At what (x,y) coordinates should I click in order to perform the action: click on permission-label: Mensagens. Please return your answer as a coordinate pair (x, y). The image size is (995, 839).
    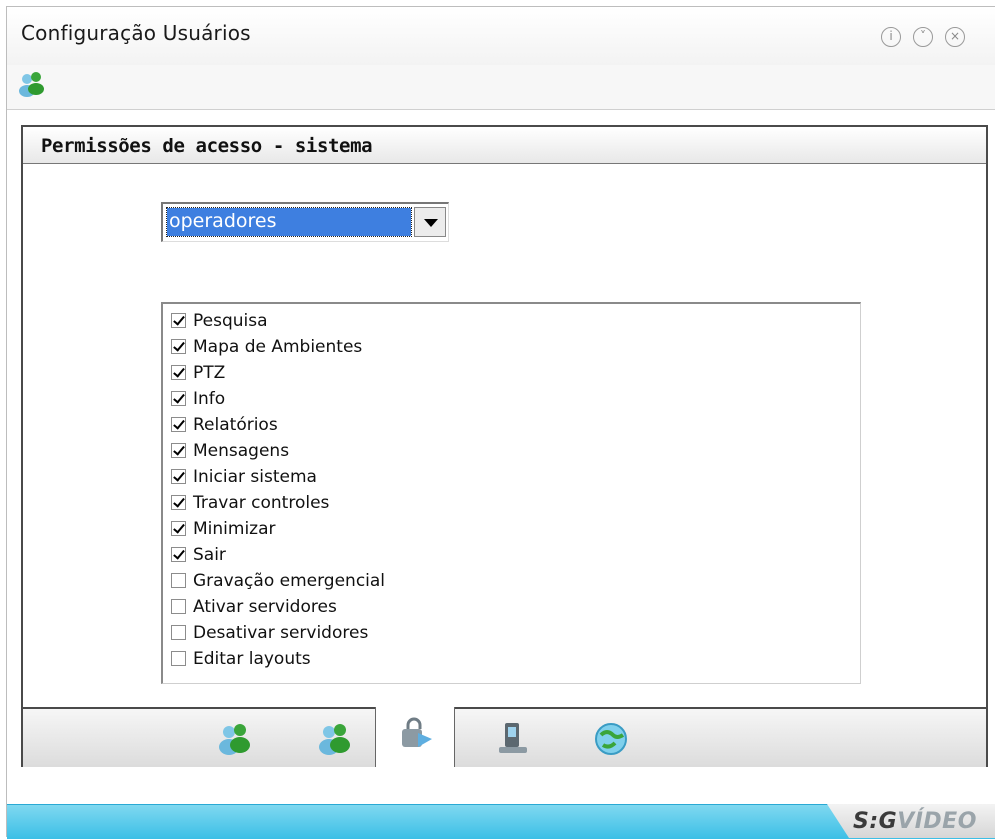
    Looking at the image, I should click on (241, 451).